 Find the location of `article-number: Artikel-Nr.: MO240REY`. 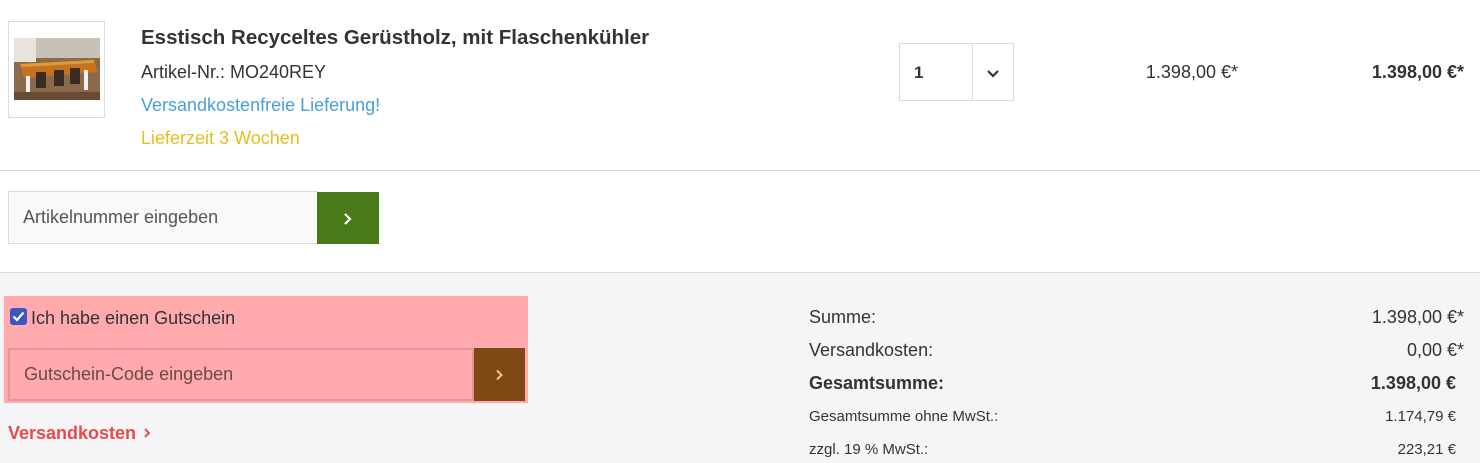

article-number: Artikel-Nr.: MO240REY is located at coordinates (234, 72).